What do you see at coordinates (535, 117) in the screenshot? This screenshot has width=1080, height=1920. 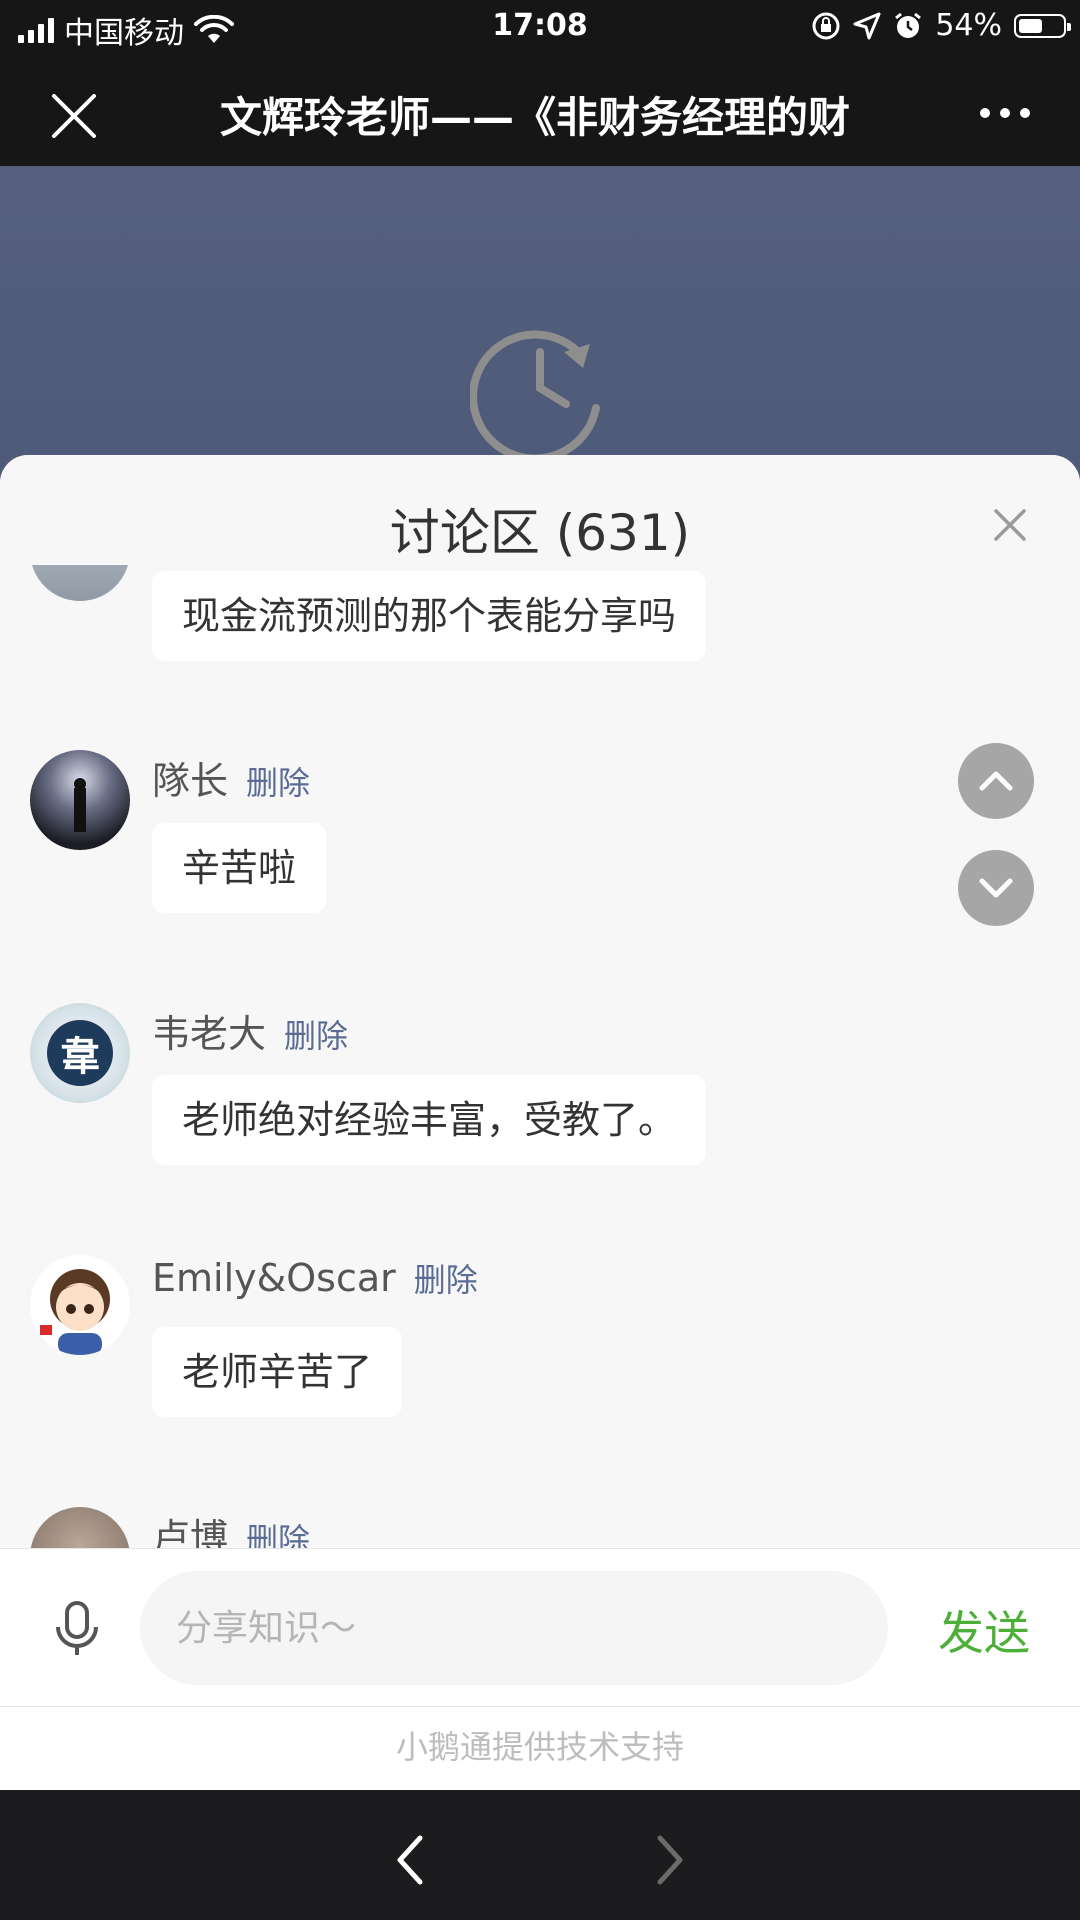 I see `page-title: 文辉玲老师——《非财务经理的财` at bounding box center [535, 117].